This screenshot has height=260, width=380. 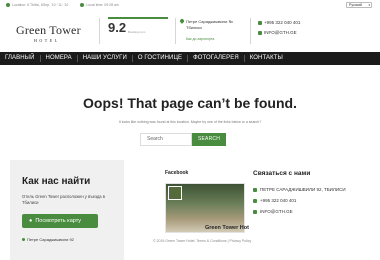 I want to click on find-us-address: Петре Сараджишвили 92, so click(x=48, y=239).